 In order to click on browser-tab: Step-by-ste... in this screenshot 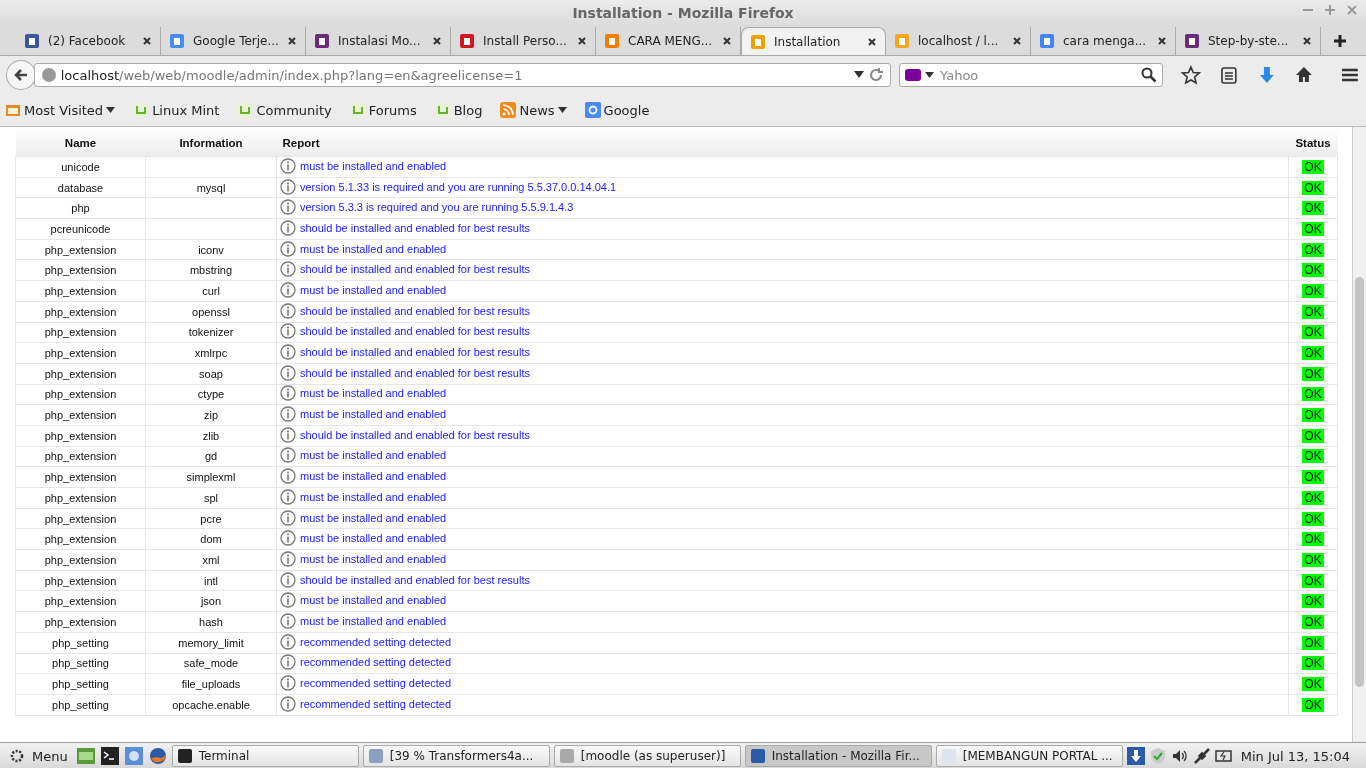, I will do `click(1248, 41)`.